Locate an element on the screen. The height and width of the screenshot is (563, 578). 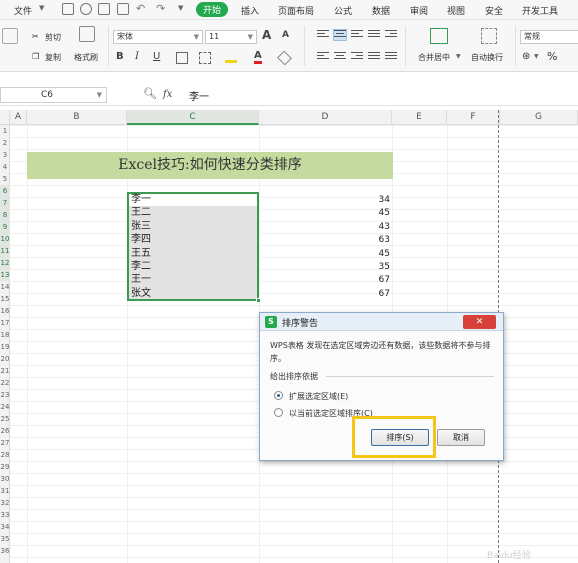
align-center-icon is located at coordinates (340, 57).